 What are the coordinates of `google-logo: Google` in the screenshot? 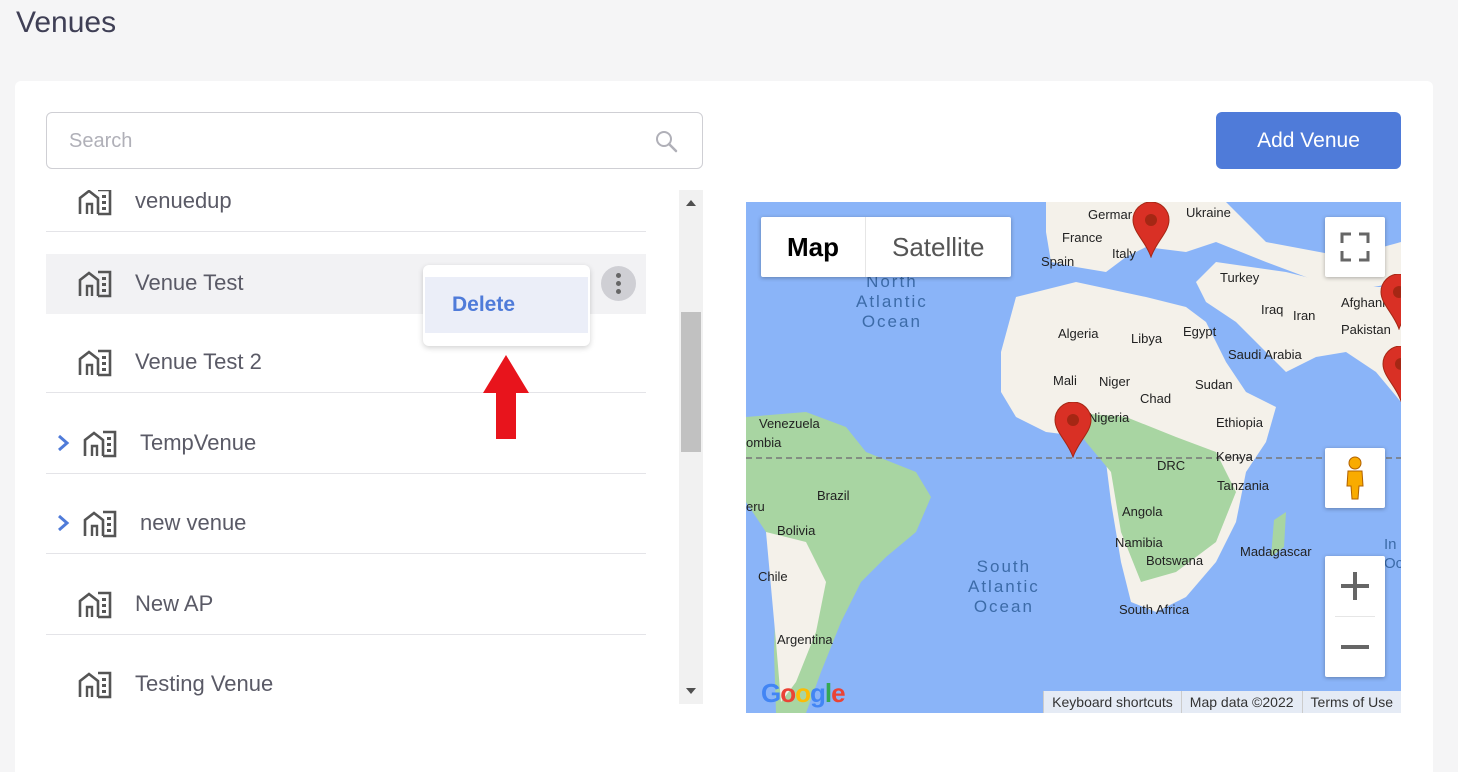 It's located at (803, 693).